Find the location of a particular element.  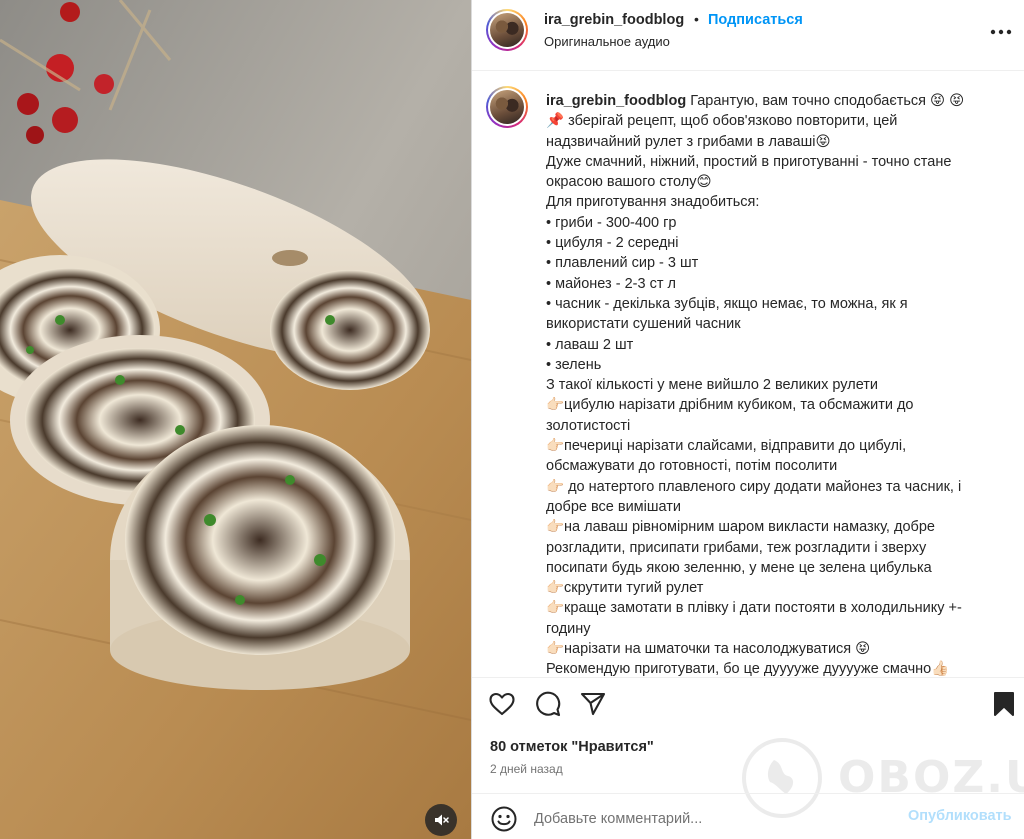

caption-username: ira_grebin_foodblog is located at coordinates (616, 101).